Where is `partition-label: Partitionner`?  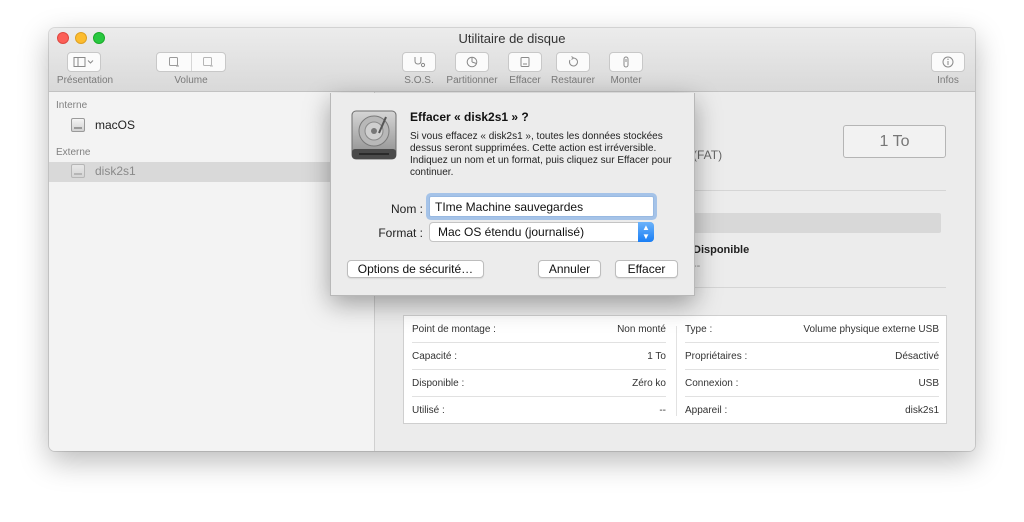 partition-label: Partitionner is located at coordinates (472, 80).